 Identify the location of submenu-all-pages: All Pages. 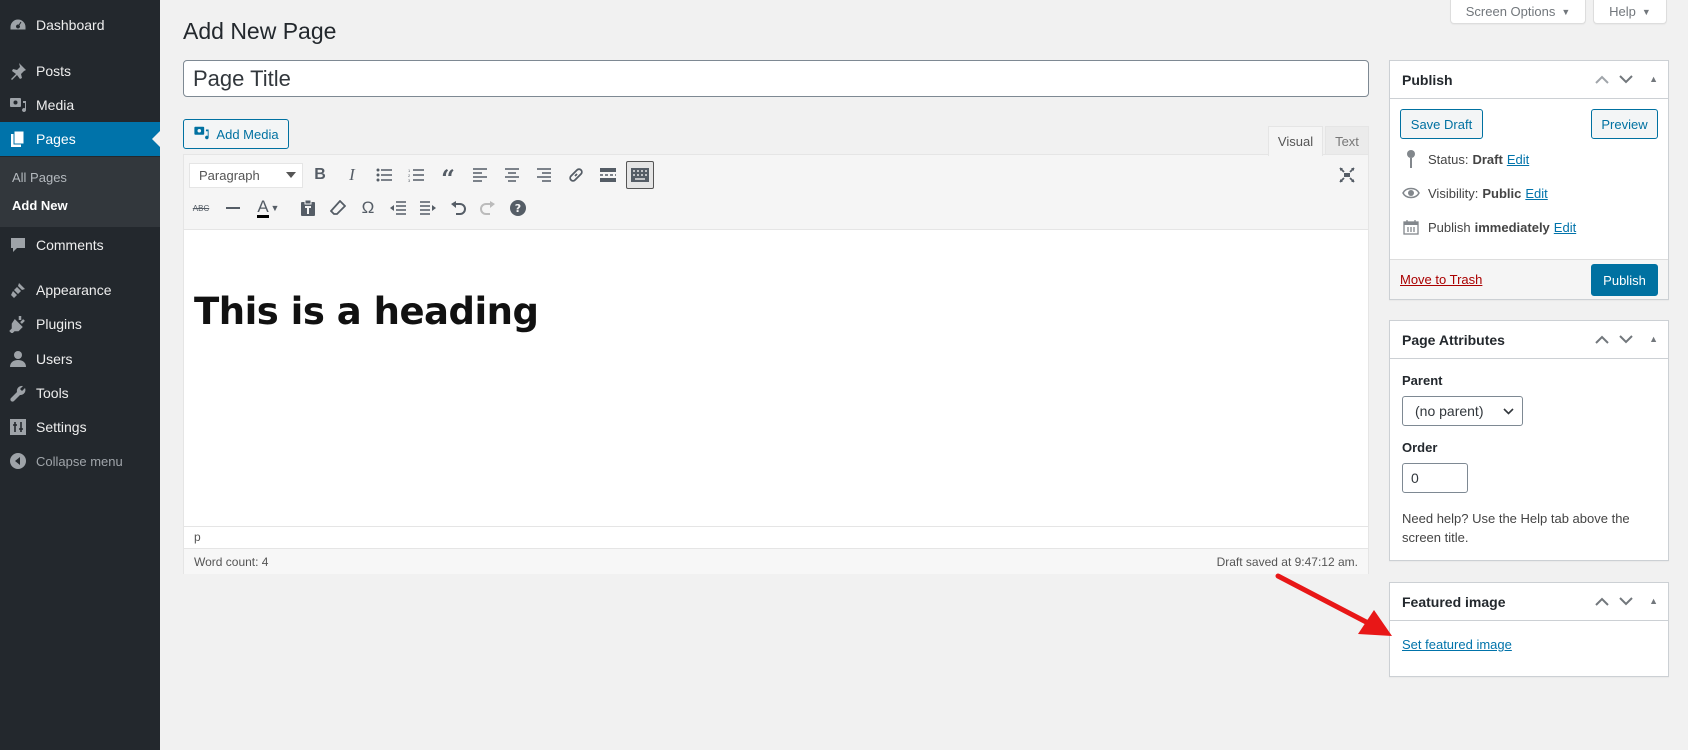
(39, 177).